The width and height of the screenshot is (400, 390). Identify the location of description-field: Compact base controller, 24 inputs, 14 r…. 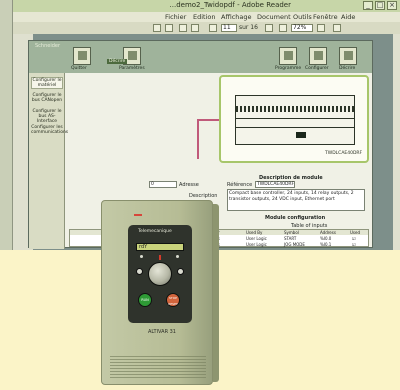
(296, 200).